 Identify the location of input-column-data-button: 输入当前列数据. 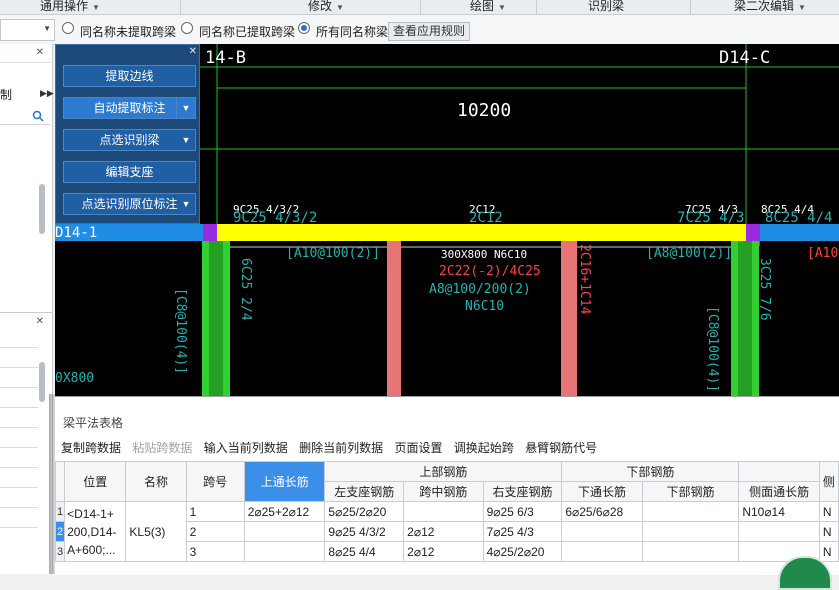
(246, 448).